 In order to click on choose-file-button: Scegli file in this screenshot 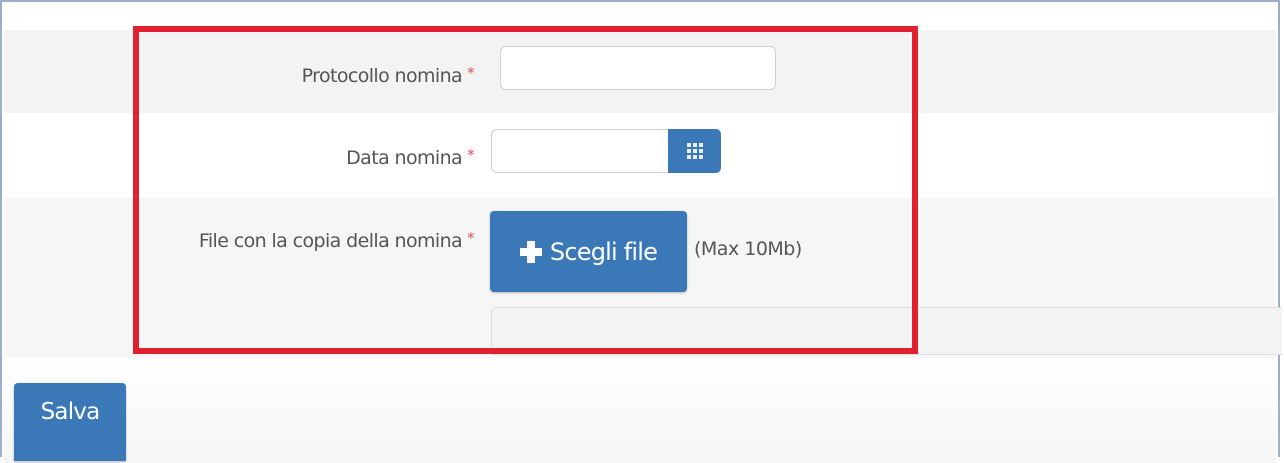, I will do `click(588, 251)`.